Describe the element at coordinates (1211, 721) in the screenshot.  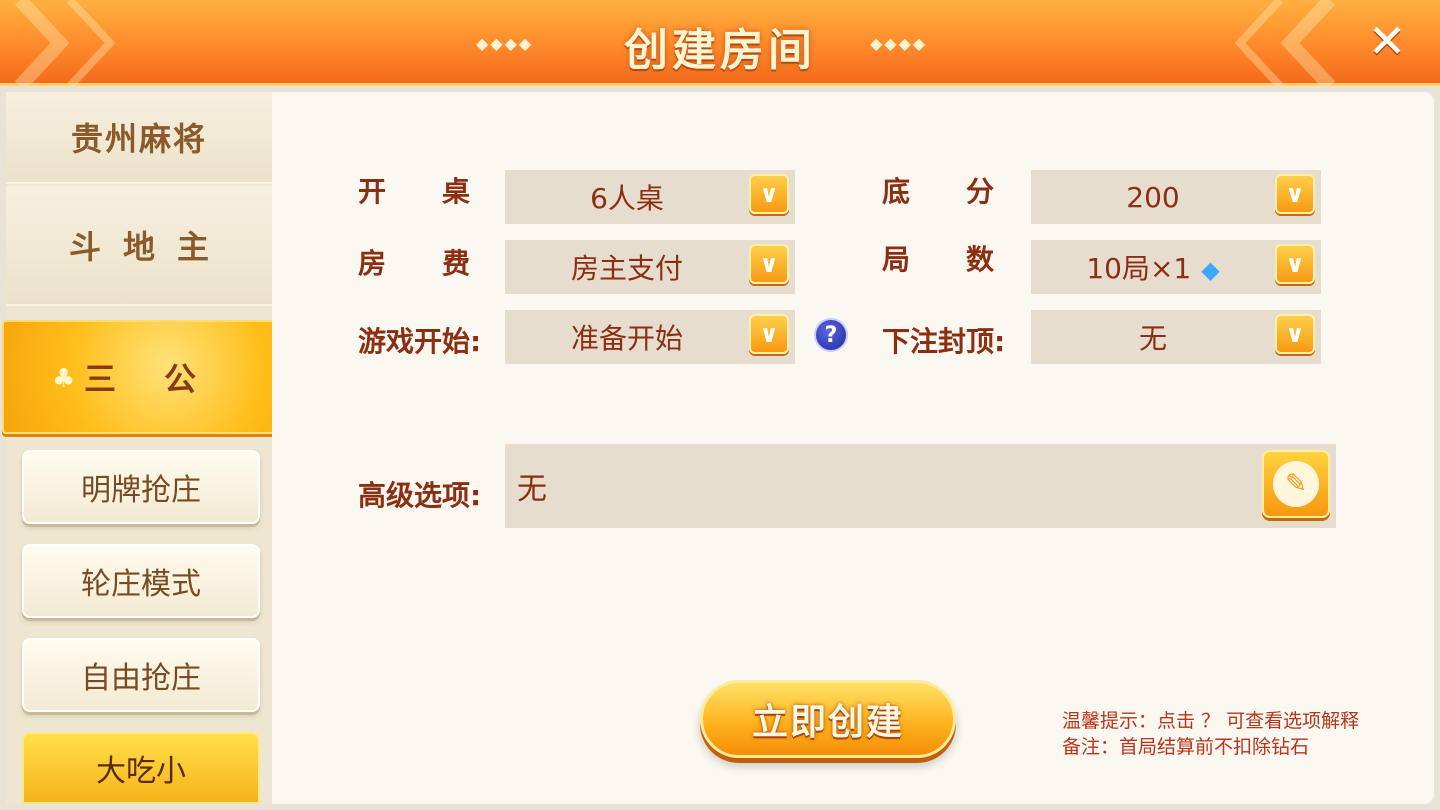
I see `tip-hint: 温馨提示：点击 ？ 可查看选项解释` at that location.